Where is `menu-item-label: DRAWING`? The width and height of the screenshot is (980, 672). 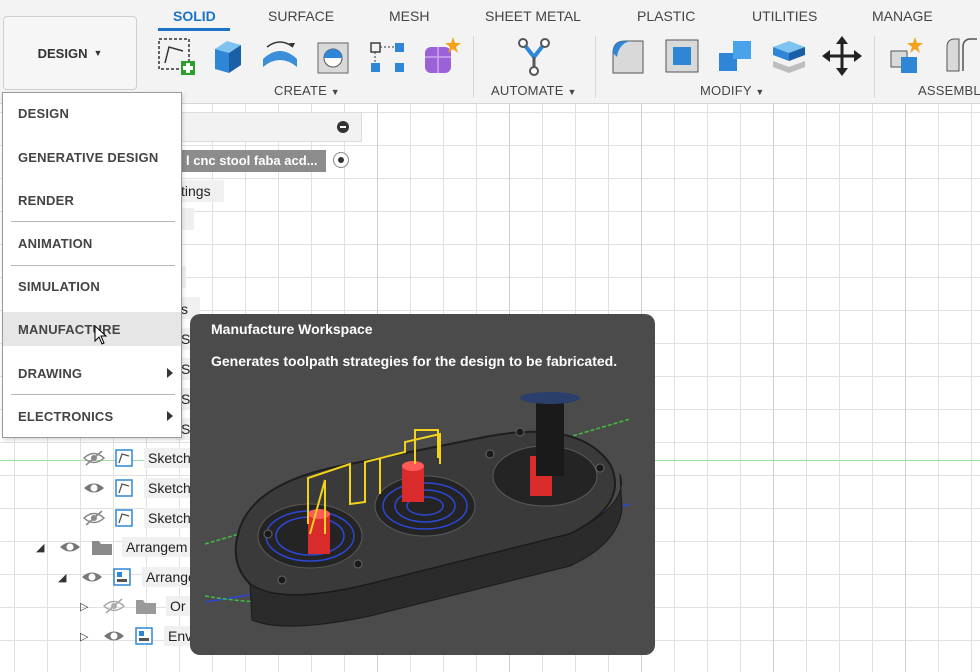
menu-item-label: DRAWING is located at coordinates (50, 373).